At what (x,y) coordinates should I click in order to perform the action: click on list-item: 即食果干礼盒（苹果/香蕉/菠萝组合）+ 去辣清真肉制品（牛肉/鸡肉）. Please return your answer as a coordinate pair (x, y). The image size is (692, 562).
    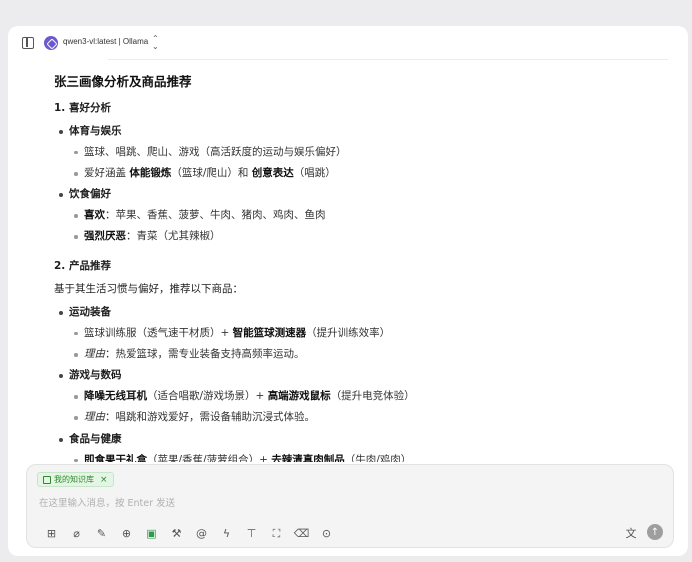
    Looking at the image, I should click on (364, 458).